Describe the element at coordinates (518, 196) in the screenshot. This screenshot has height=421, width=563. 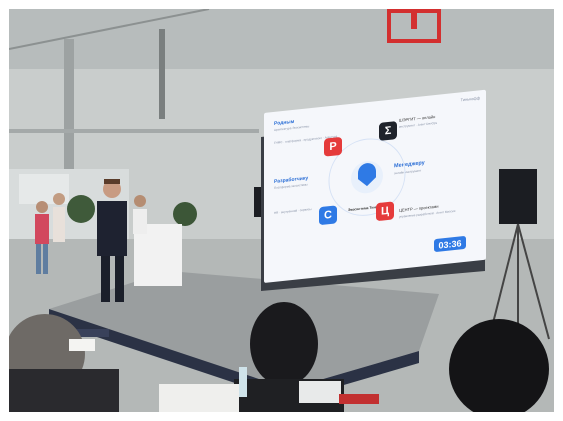
I see `loudspeaker` at that location.